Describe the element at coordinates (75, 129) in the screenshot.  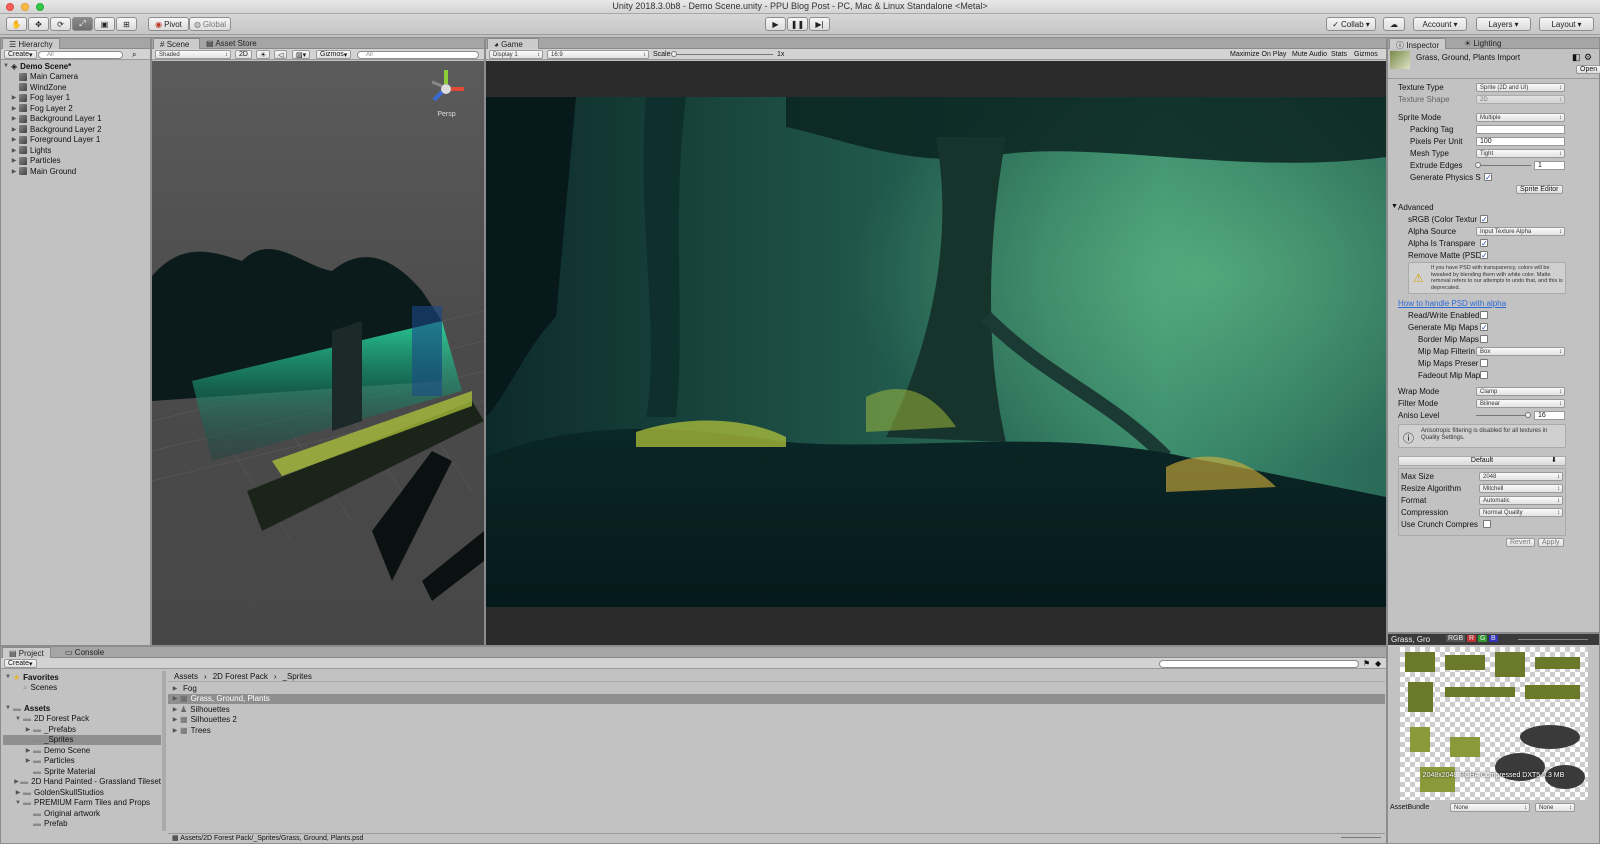
I see `hierarchy-item: ▶ Background Layer 2` at that location.